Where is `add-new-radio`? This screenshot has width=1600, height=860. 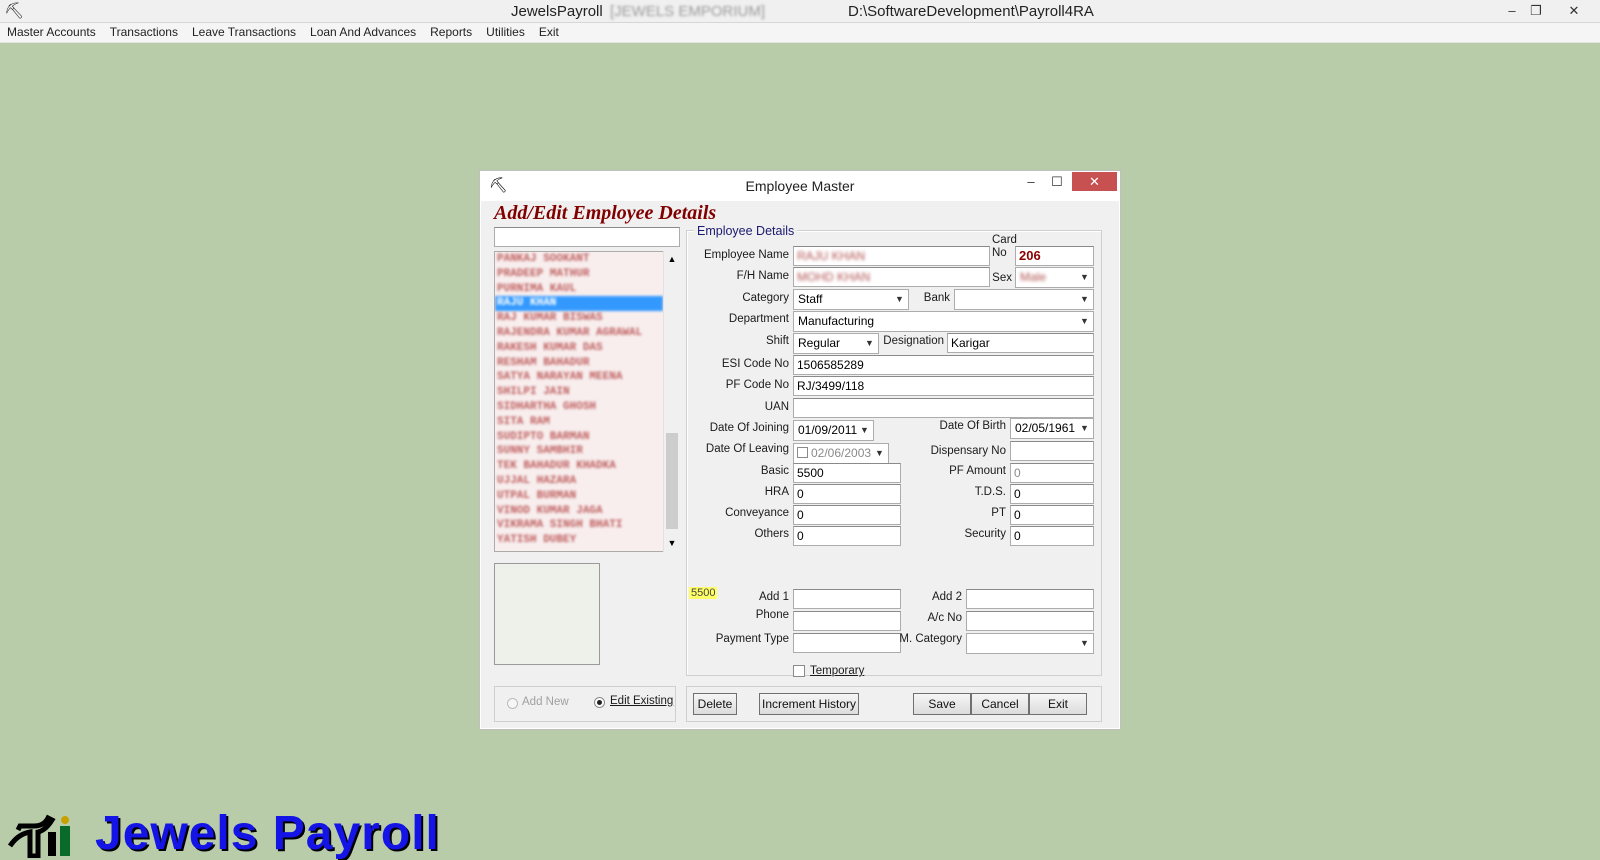
add-new-radio is located at coordinates (512, 703).